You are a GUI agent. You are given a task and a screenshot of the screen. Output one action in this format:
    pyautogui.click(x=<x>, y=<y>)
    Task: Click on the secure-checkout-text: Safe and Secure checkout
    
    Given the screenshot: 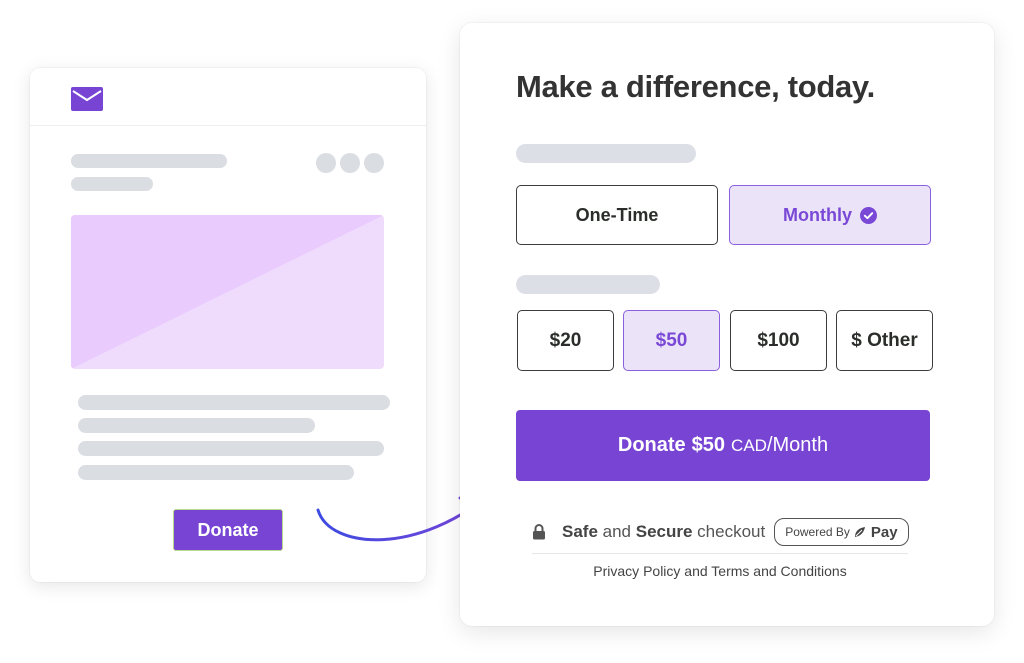 What is the action you would take?
    pyautogui.click(x=664, y=531)
    